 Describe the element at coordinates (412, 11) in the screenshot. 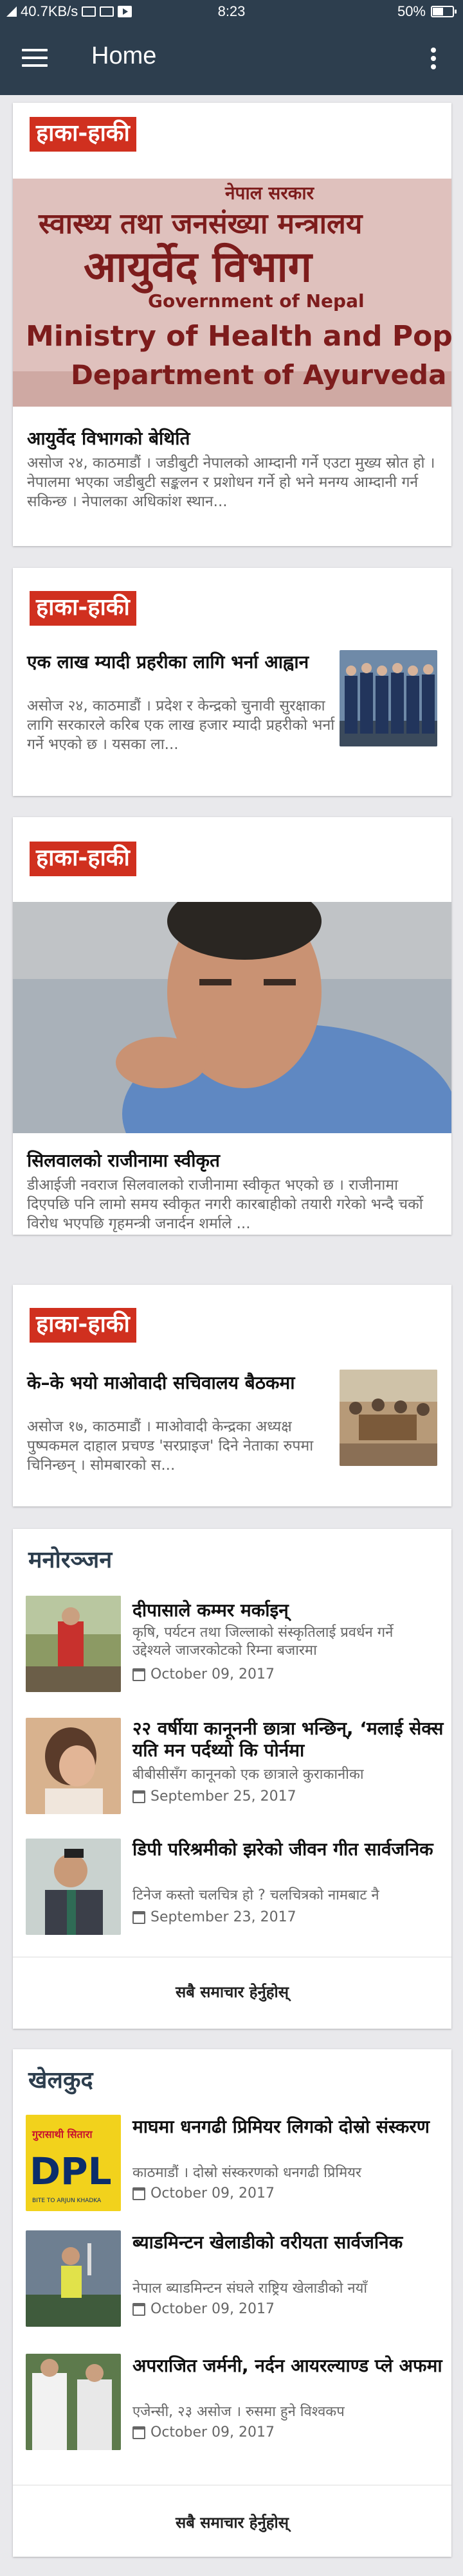

I see `battery-level: 50%` at that location.